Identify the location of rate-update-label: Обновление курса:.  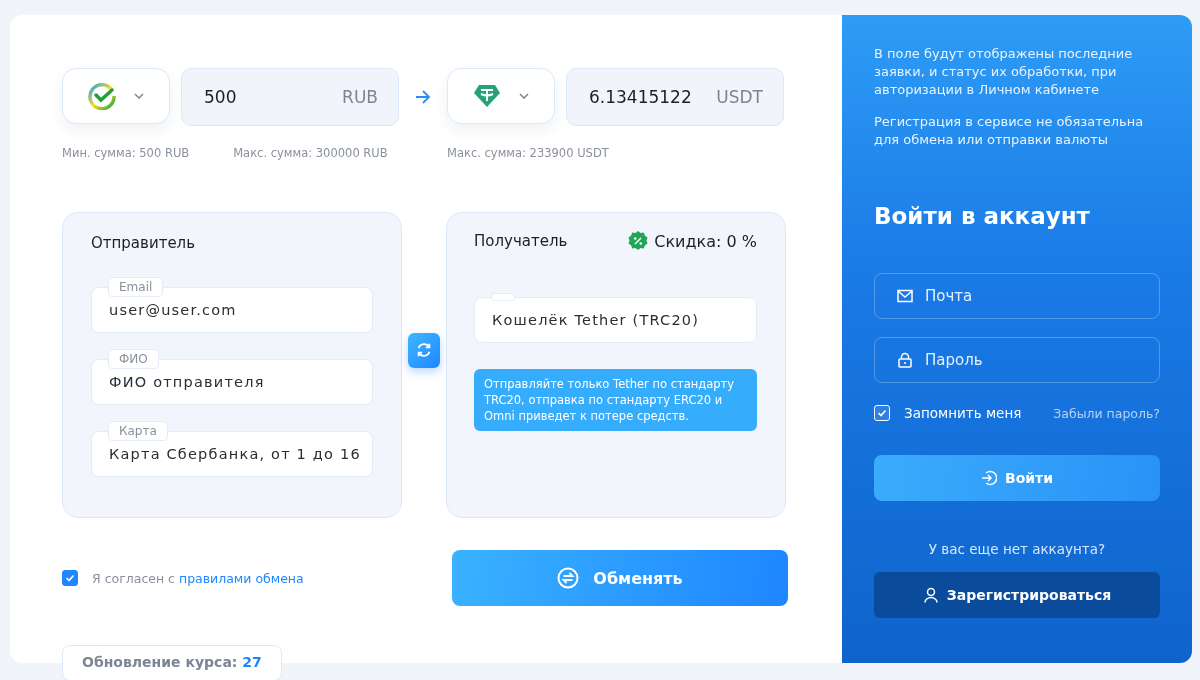
(160, 662).